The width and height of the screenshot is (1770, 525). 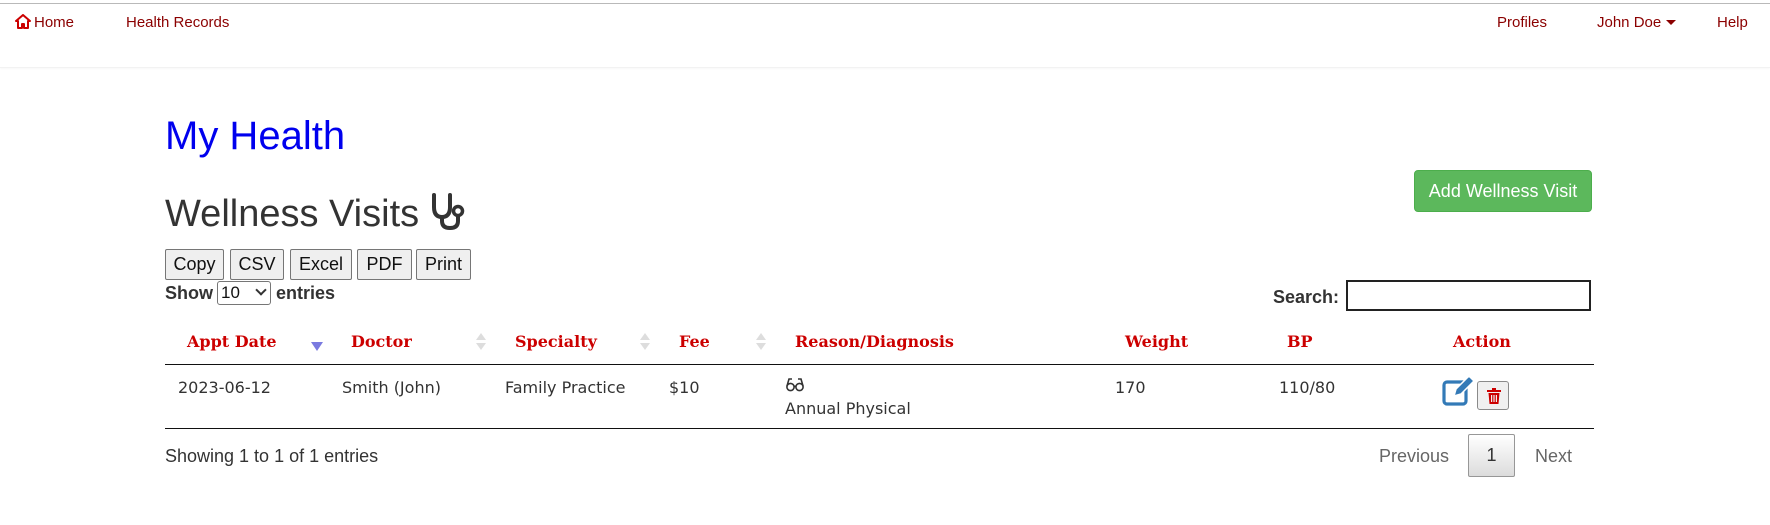 What do you see at coordinates (391, 387) in the screenshot?
I see `cell-doctor: Smith (John)` at bounding box center [391, 387].